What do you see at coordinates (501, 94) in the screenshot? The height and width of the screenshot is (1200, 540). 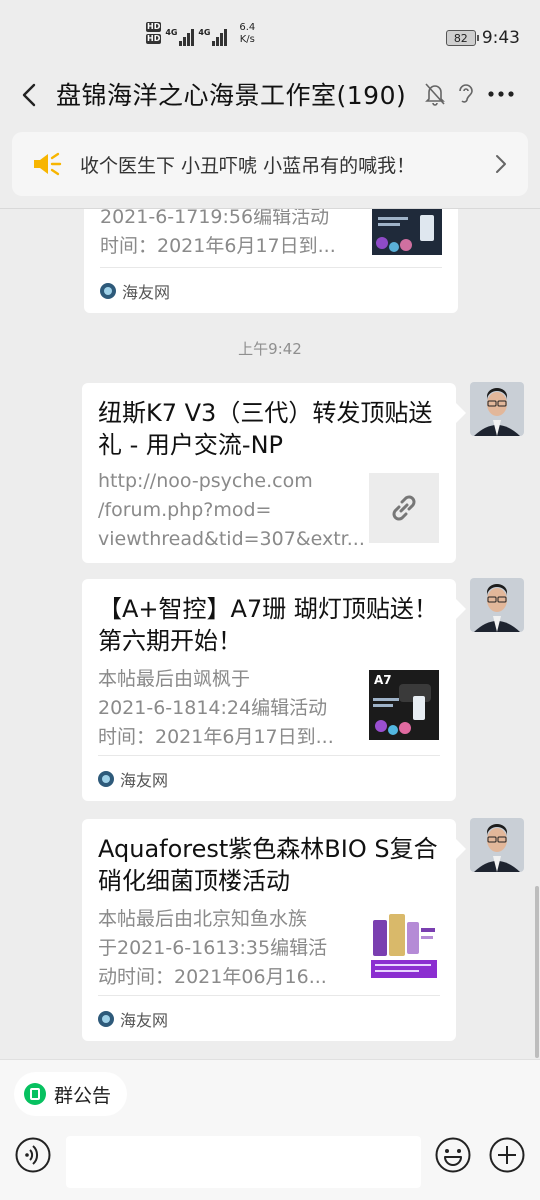 I see `more-icon` at bounding box center [501, 94].